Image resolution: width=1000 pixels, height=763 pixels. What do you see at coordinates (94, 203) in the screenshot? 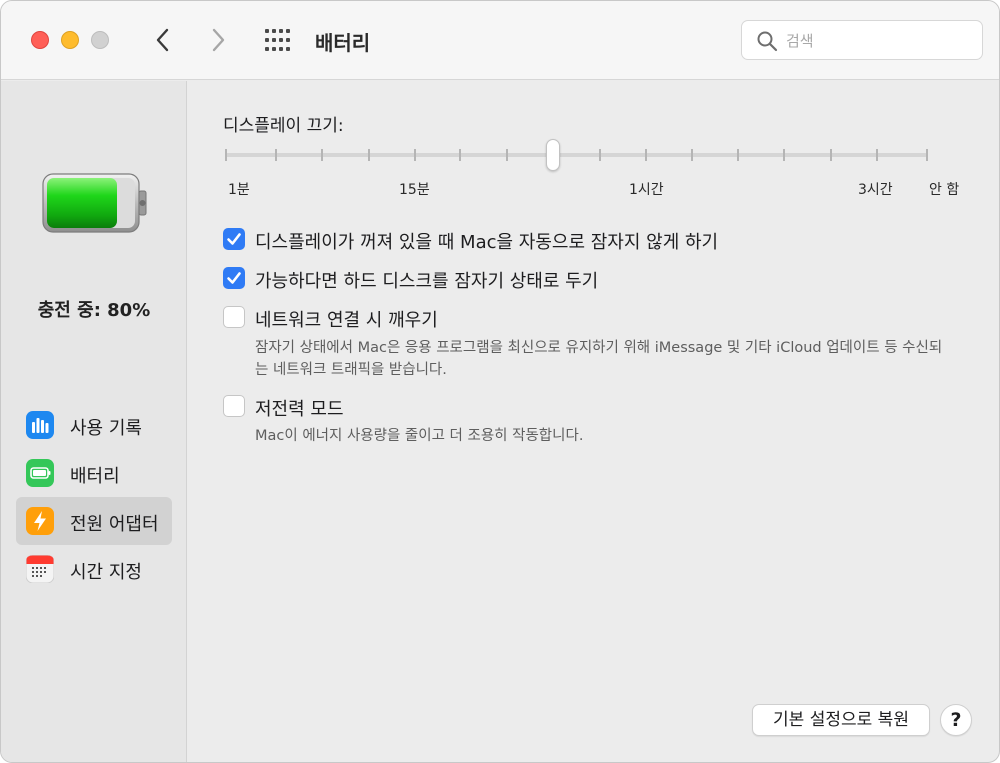
I see `battery-level-icon` at bounding box center [94, 203].